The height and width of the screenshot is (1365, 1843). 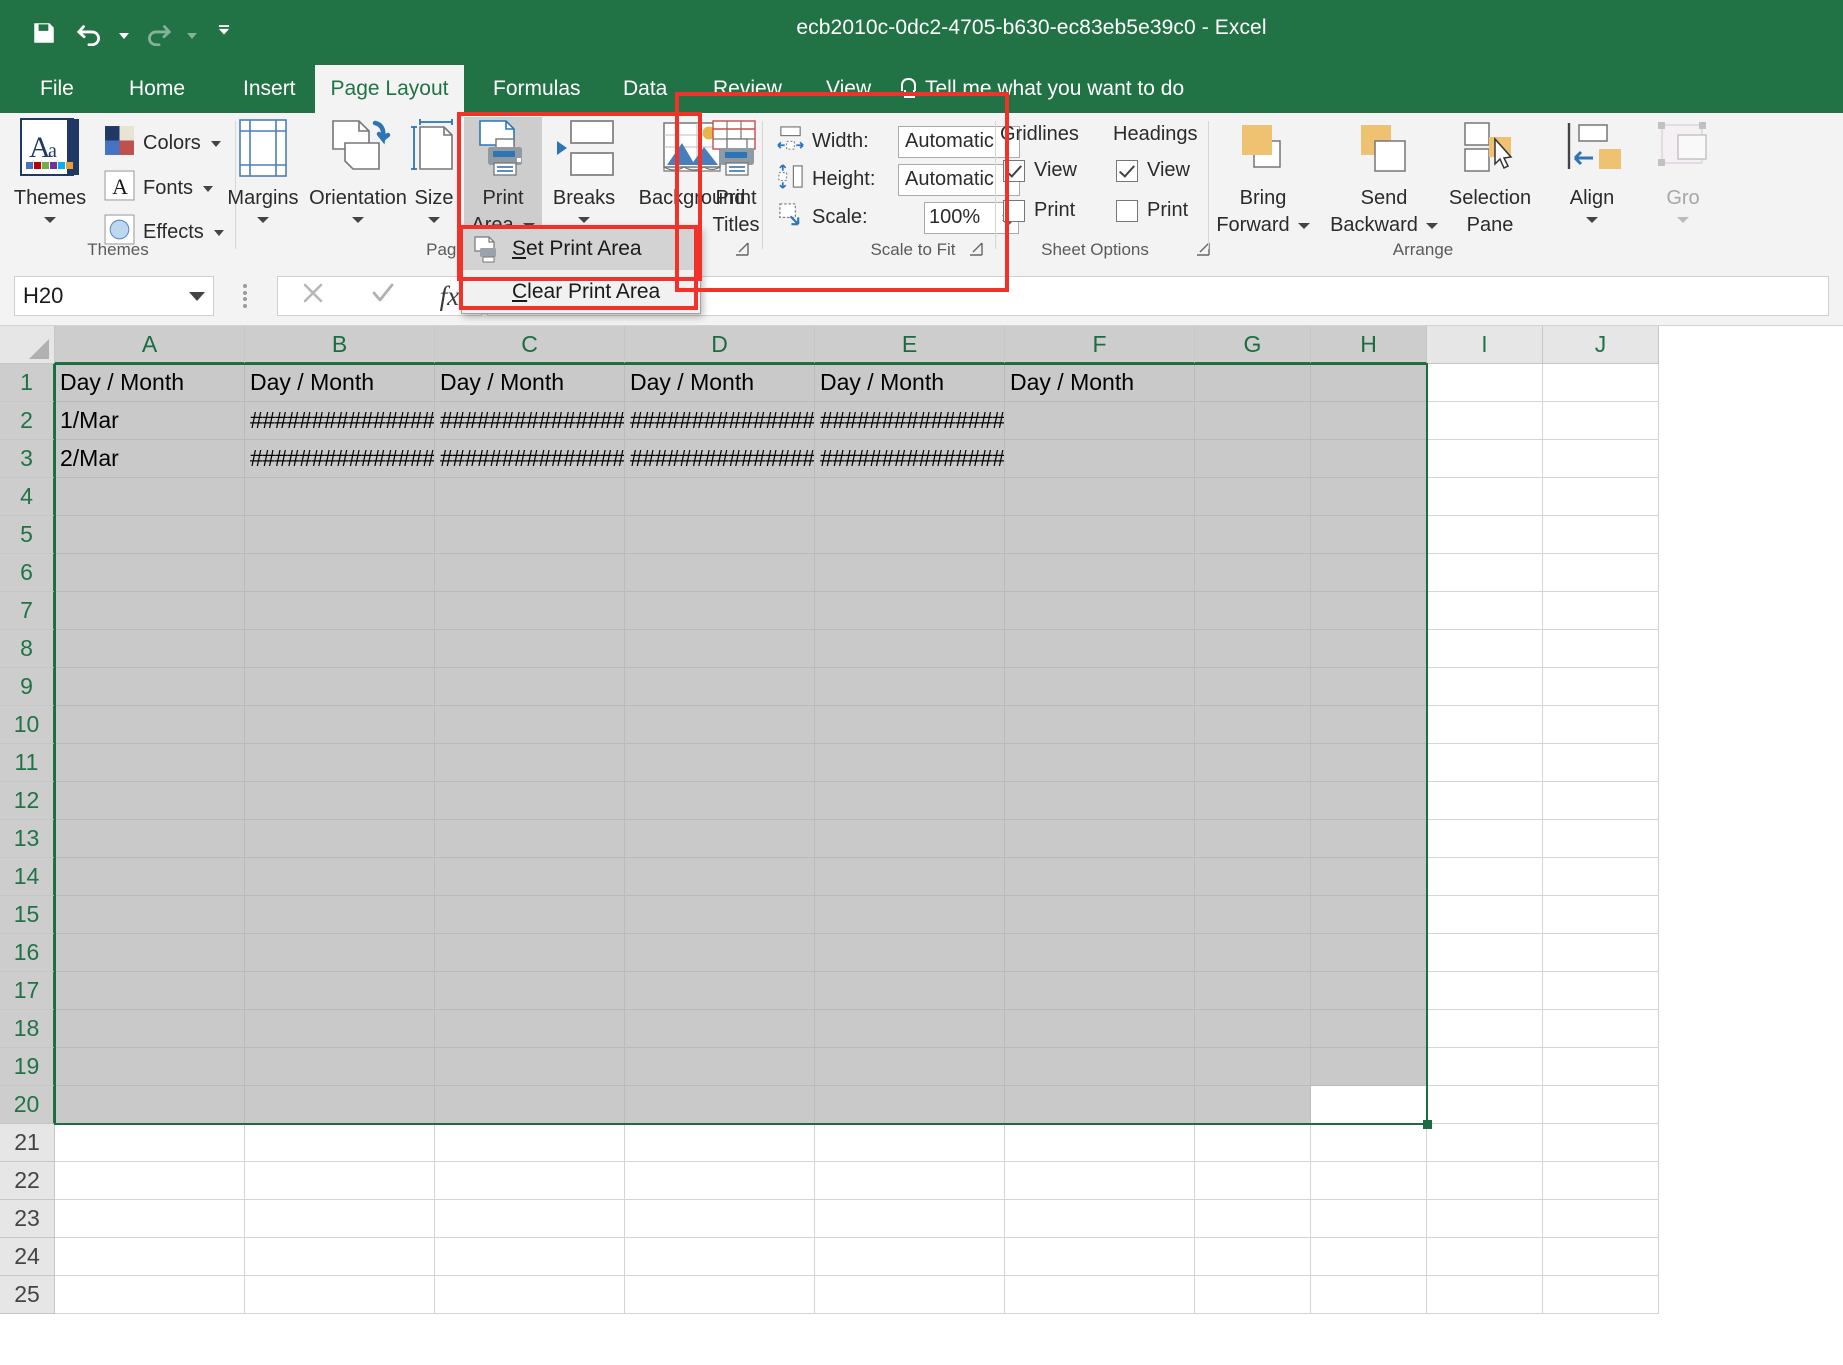 I want to click on cell-C10, so click(x=530, y=725).